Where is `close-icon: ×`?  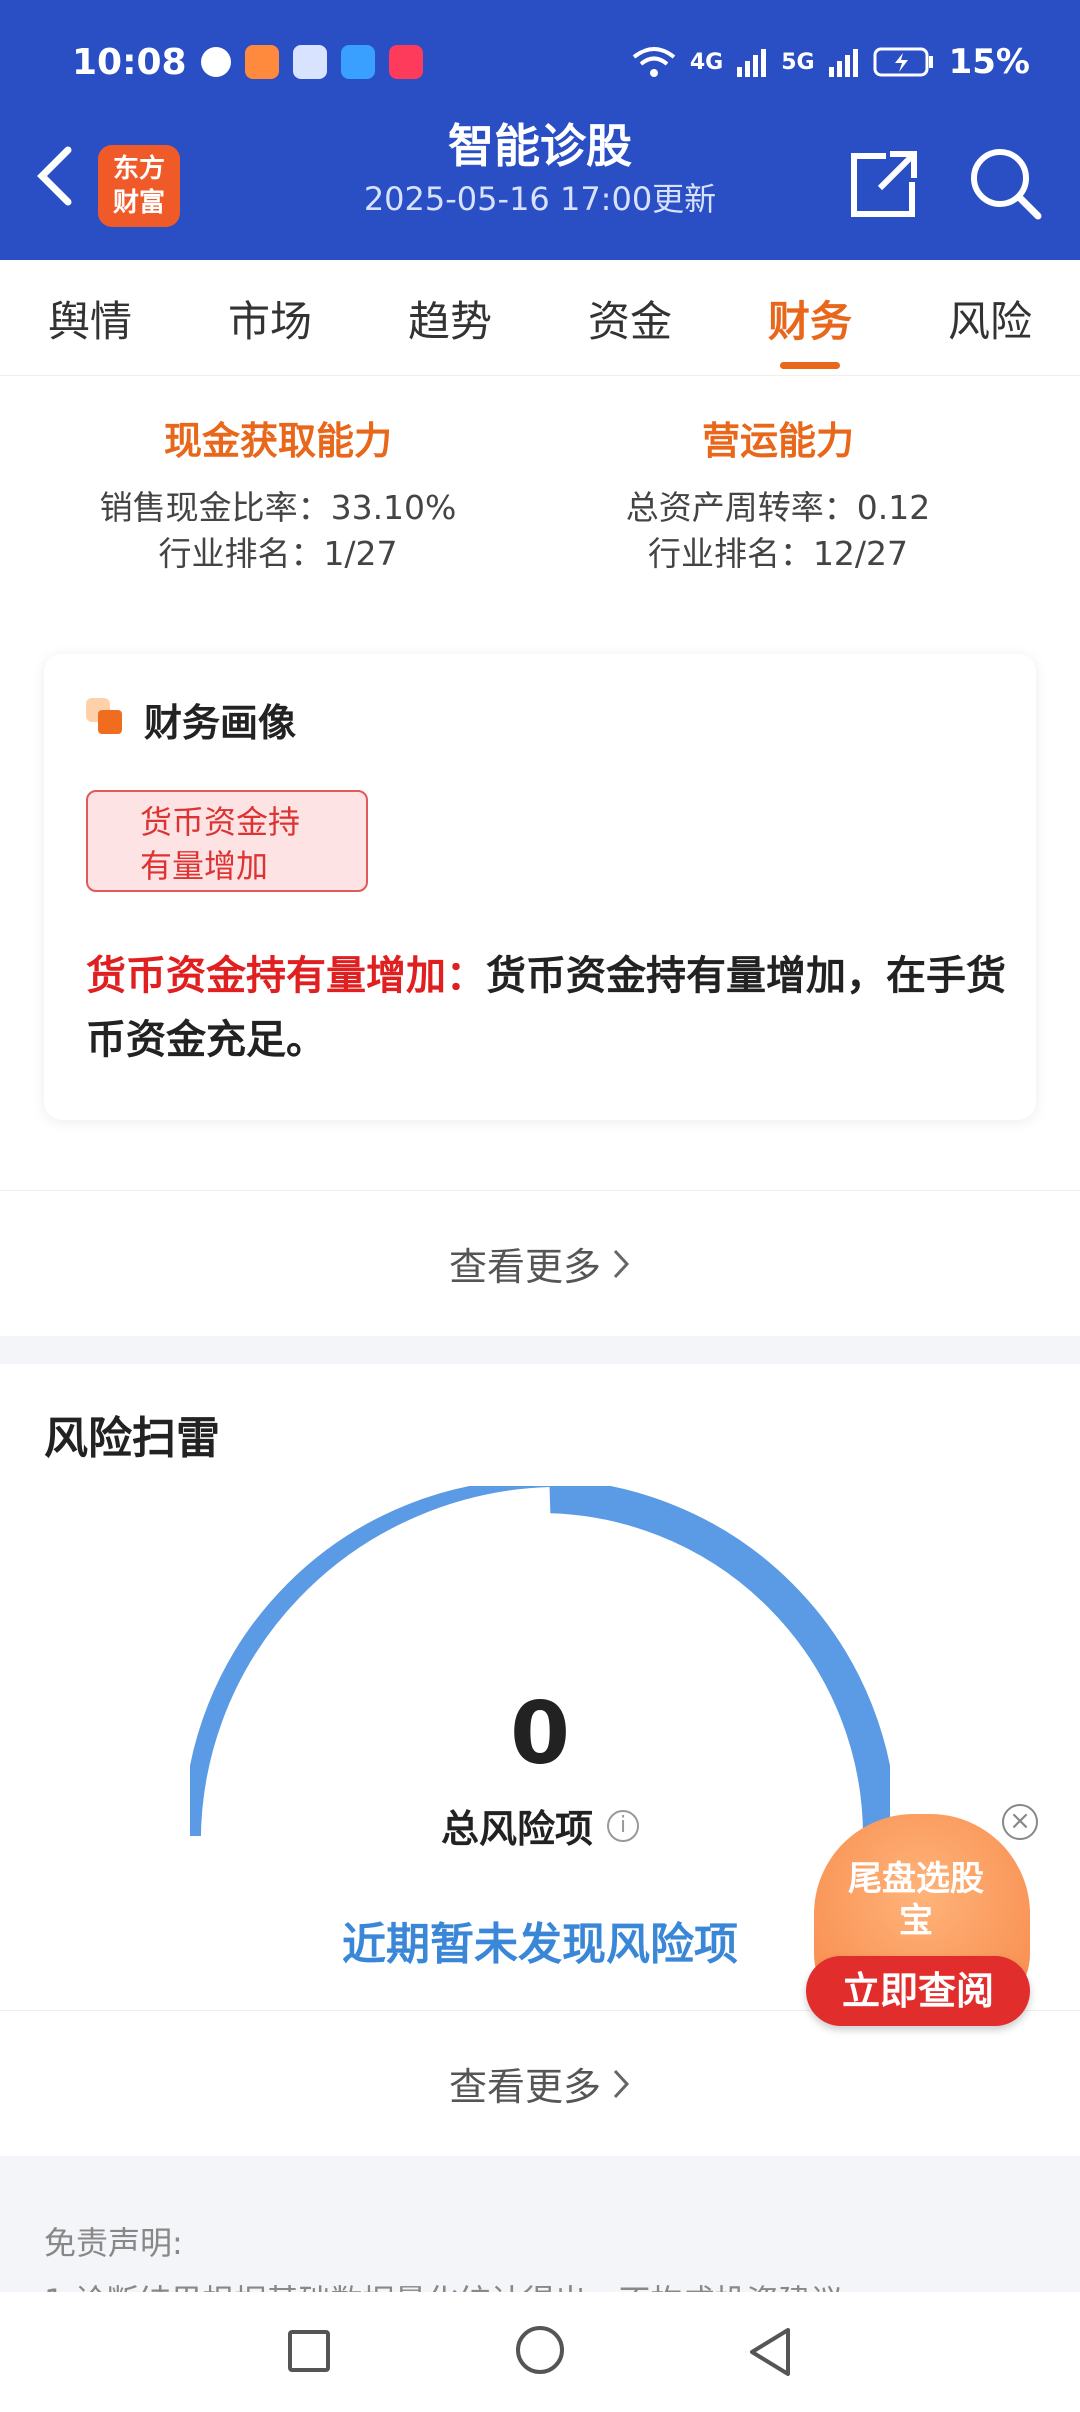 close-icon: × is located at coordinates (1020, 1822).